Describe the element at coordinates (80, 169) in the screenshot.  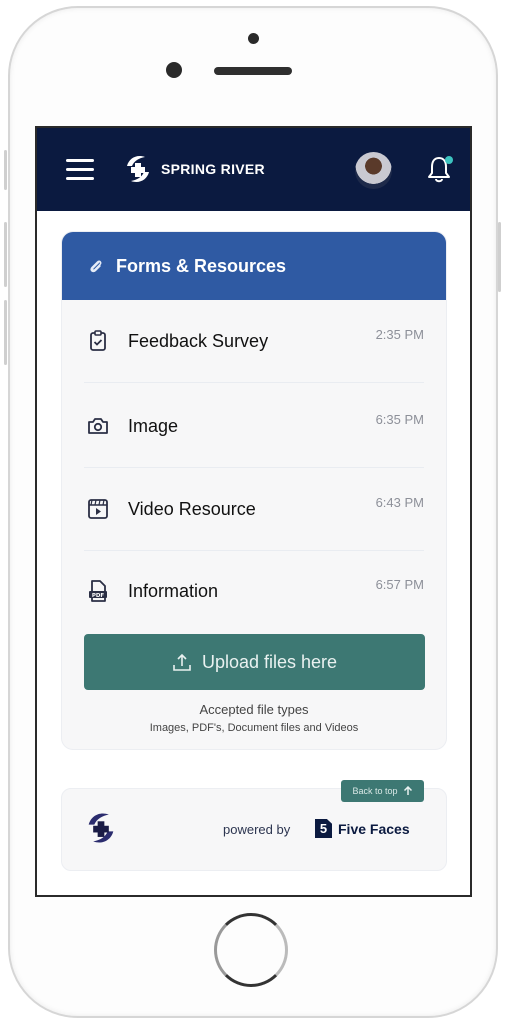
I see `hamburger-menu-icon` at that location.